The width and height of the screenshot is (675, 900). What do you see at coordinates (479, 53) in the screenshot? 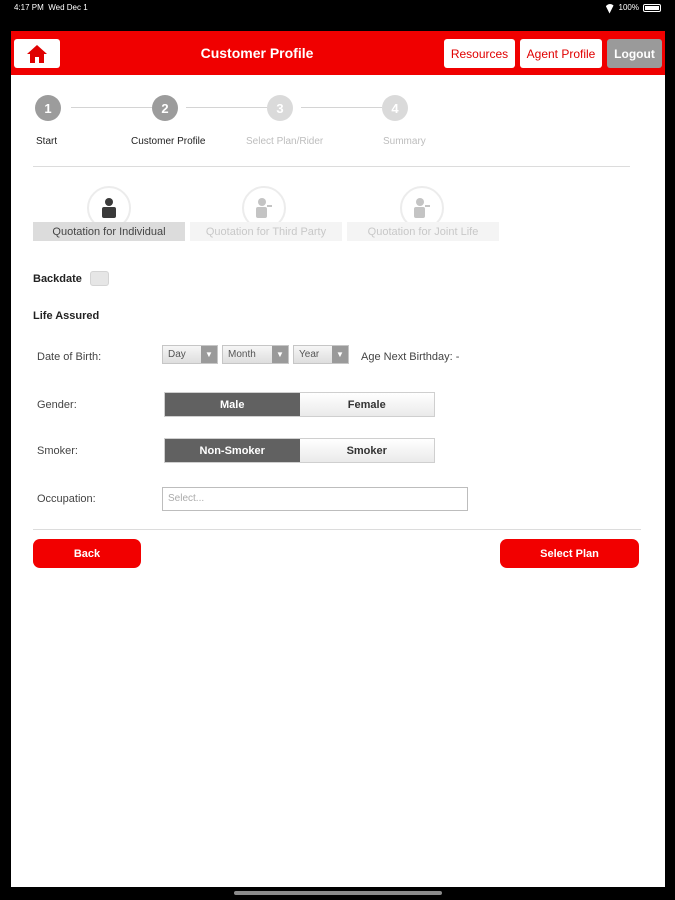
I see `resources-button: Resources` at bounding box center [479, 53].